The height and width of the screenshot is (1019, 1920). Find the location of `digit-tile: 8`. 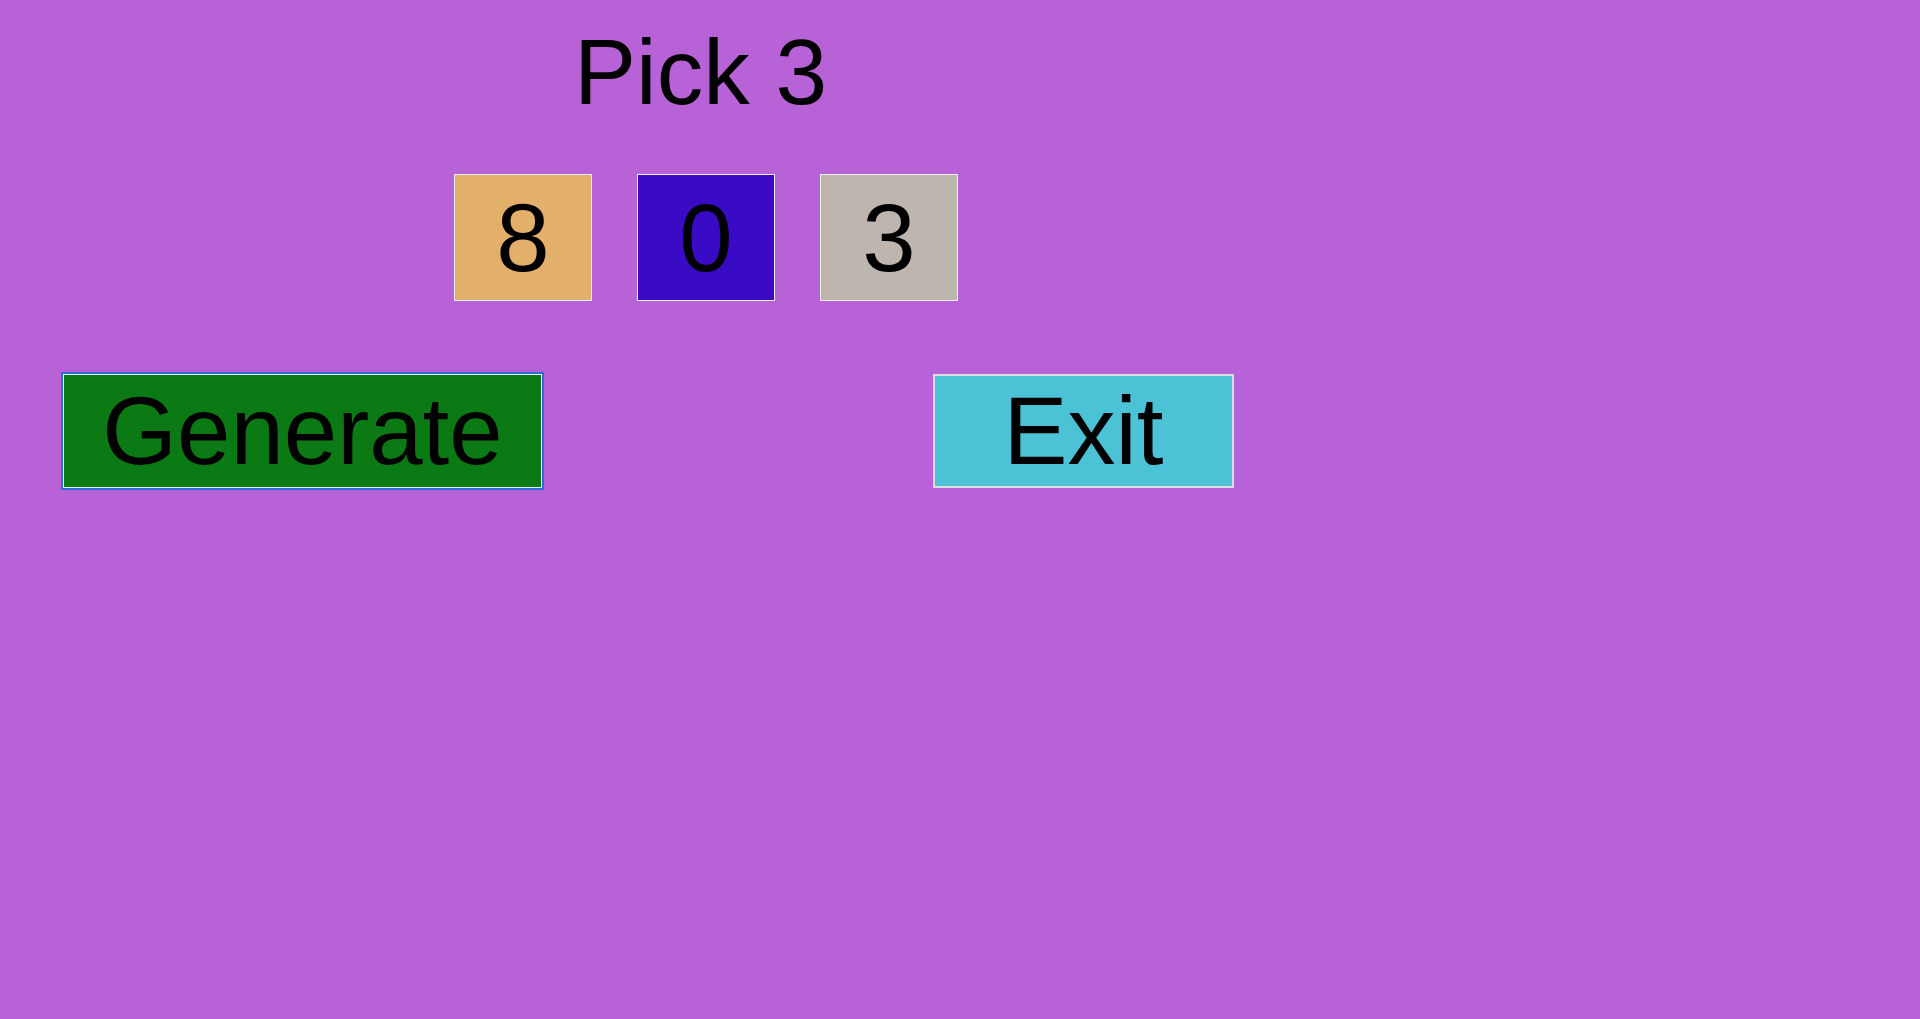

digit-tile: 8 is located at coordinates (523, 237).